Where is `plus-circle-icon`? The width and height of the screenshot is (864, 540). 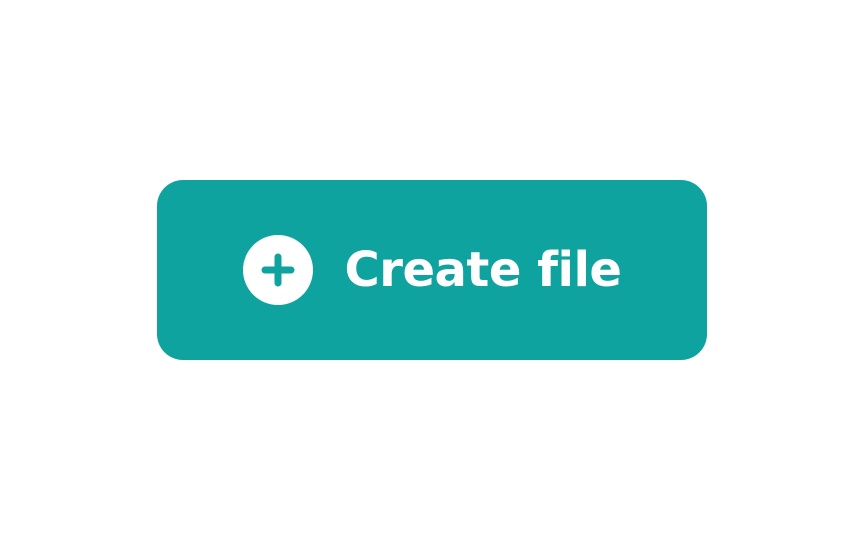
plus-circle-icon is located at coordinates (277, 270).